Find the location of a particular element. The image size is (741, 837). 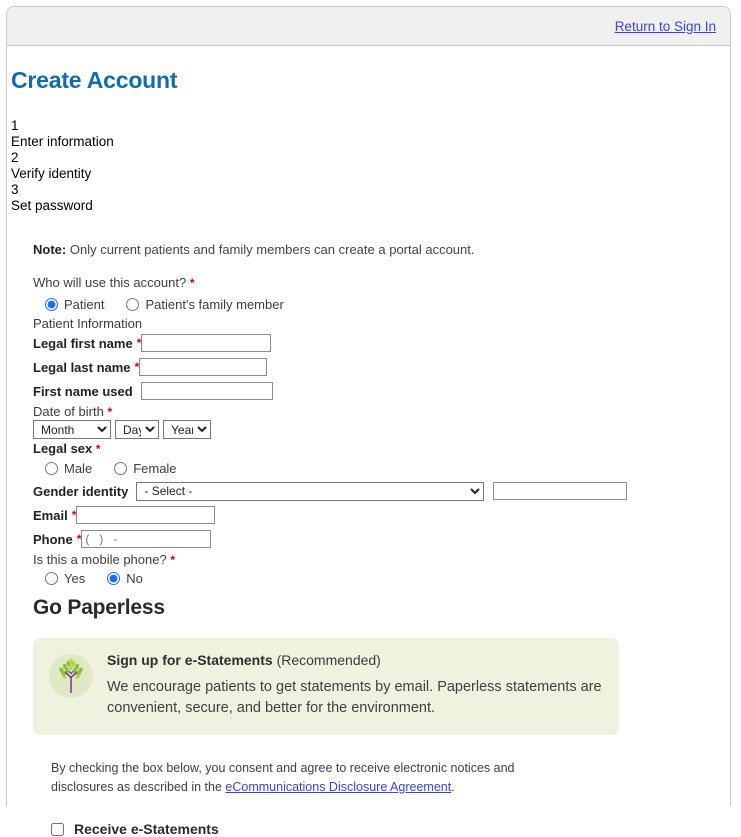

legal-first-name-row: Legal first name * is located at coordinates (381, 343).